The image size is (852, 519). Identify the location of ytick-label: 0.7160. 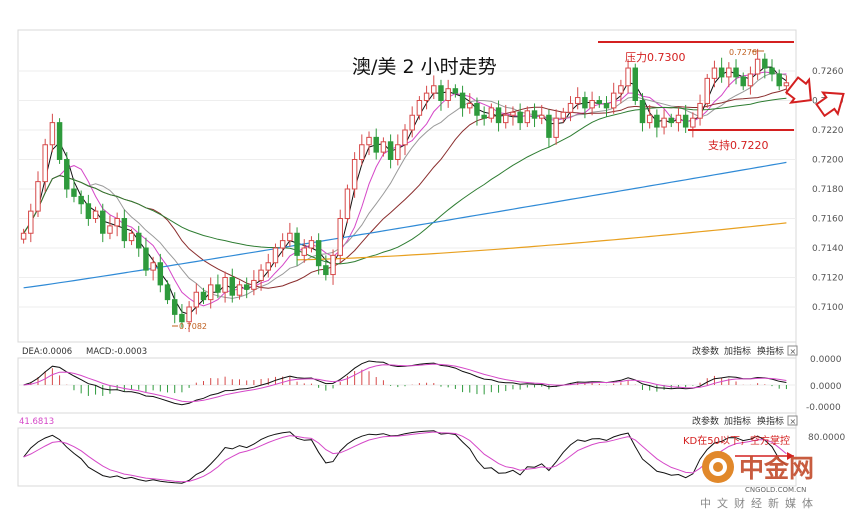
(828, 220).